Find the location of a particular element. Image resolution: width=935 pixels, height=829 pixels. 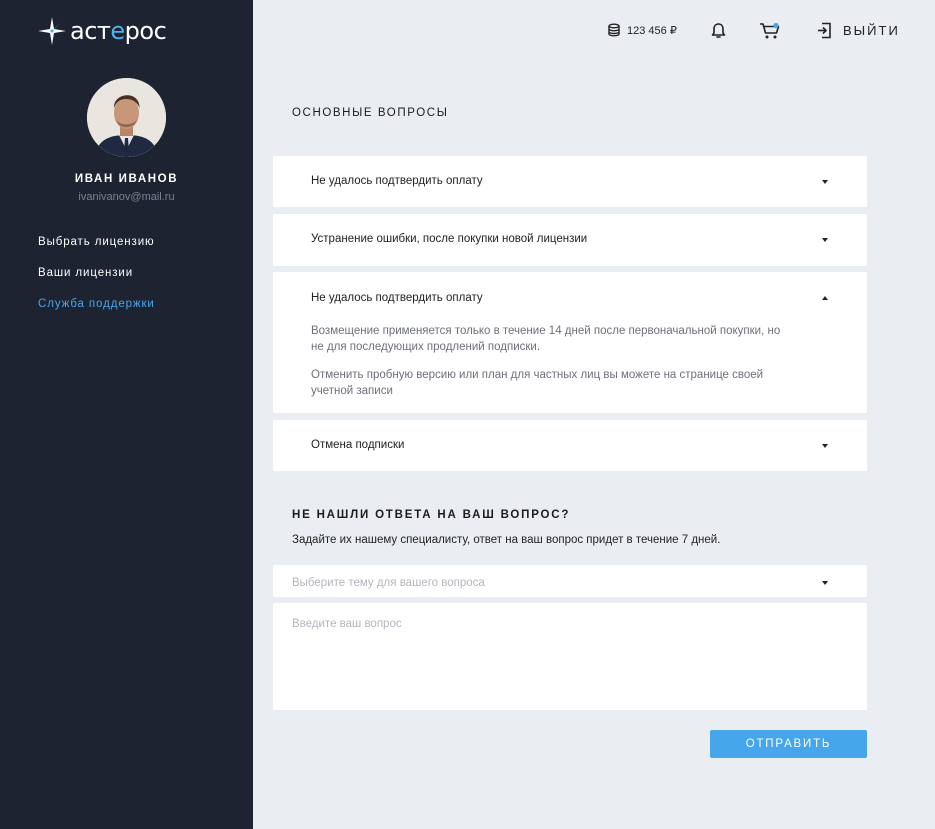

faq-item: Не удалось подтвердить оплату is located at coordinates (570, 181).